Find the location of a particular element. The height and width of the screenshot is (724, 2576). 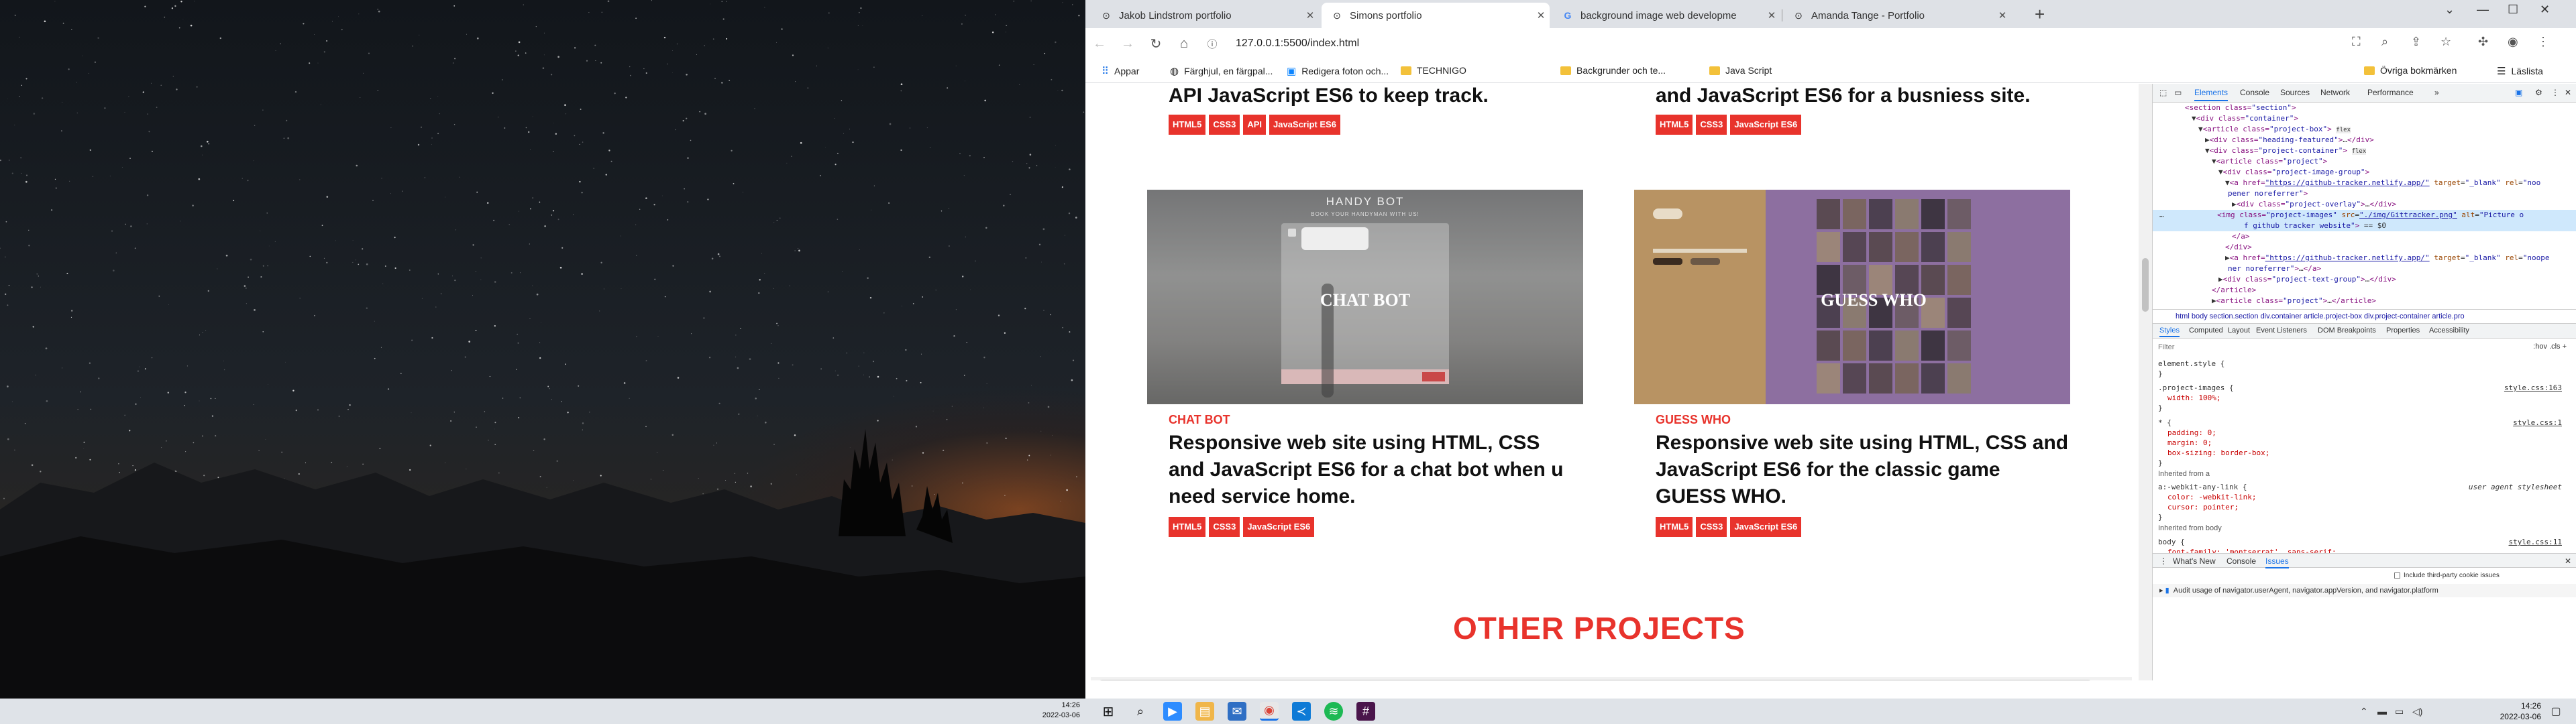

dom-node: ▶<article class="project">…</article> is located at coordinates (2364, 301).